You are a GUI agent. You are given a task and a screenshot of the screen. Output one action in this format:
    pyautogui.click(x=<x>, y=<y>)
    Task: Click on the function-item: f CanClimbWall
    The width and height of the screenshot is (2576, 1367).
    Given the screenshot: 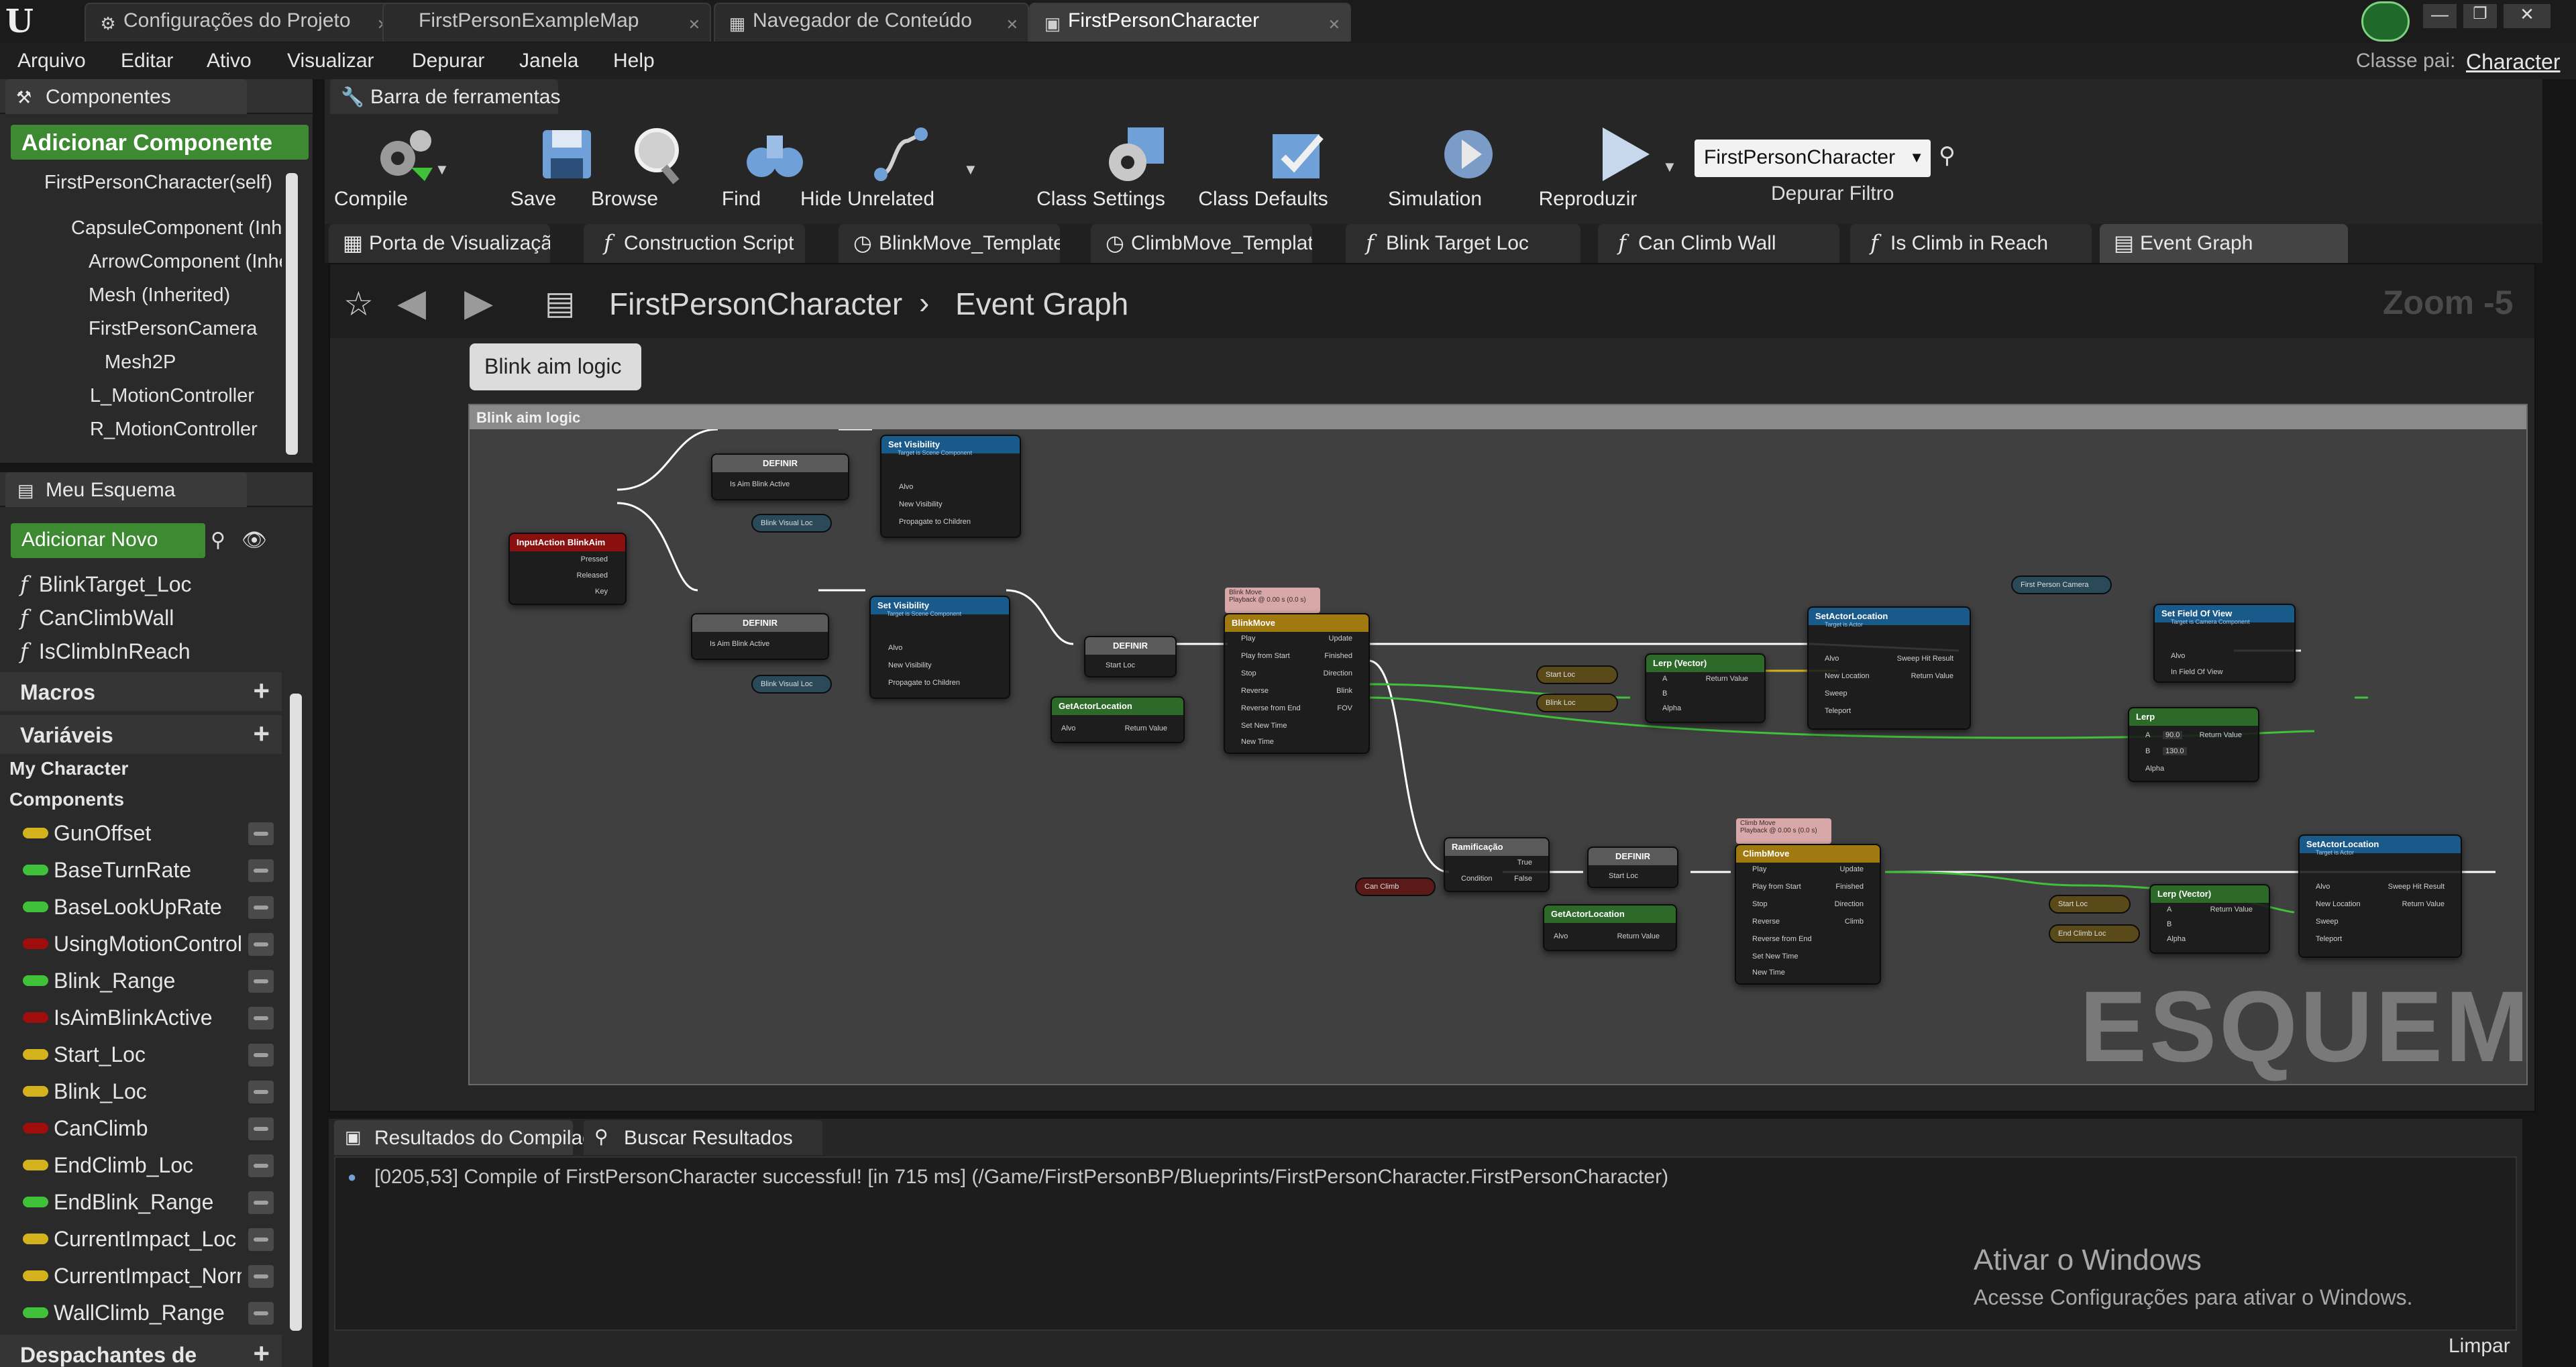 What is the action you would take?
    pyautogui.click(x=97, y=618)
    